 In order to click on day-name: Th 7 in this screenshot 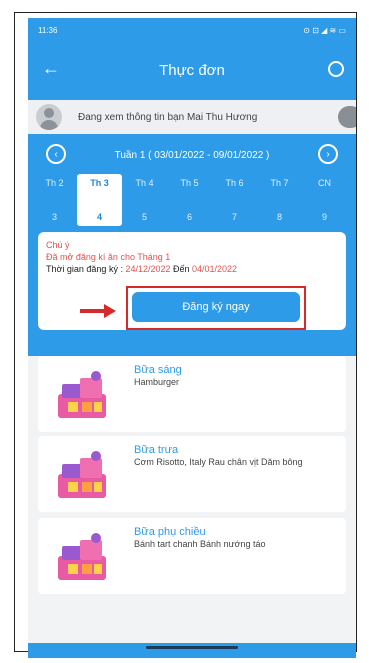, I will do `click(279, 183)`.